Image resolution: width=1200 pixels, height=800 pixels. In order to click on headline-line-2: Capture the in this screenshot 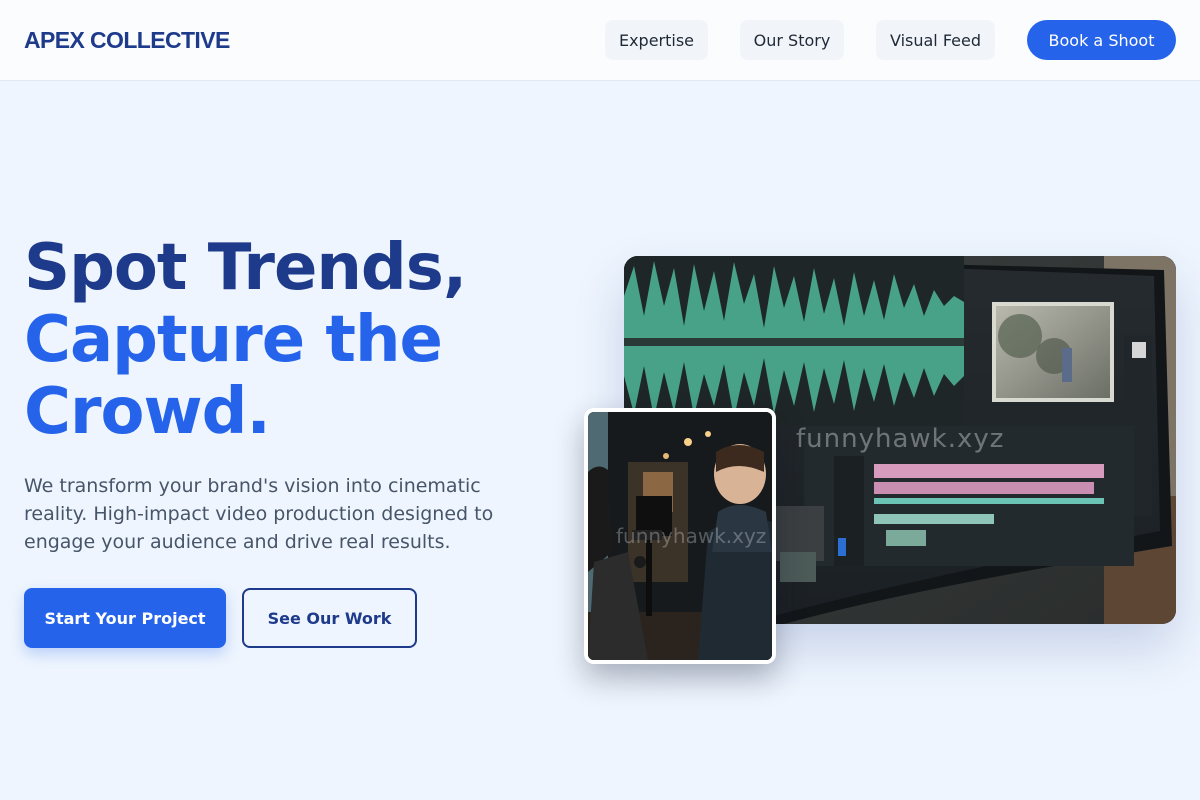, I will do `click(233, 340)`.